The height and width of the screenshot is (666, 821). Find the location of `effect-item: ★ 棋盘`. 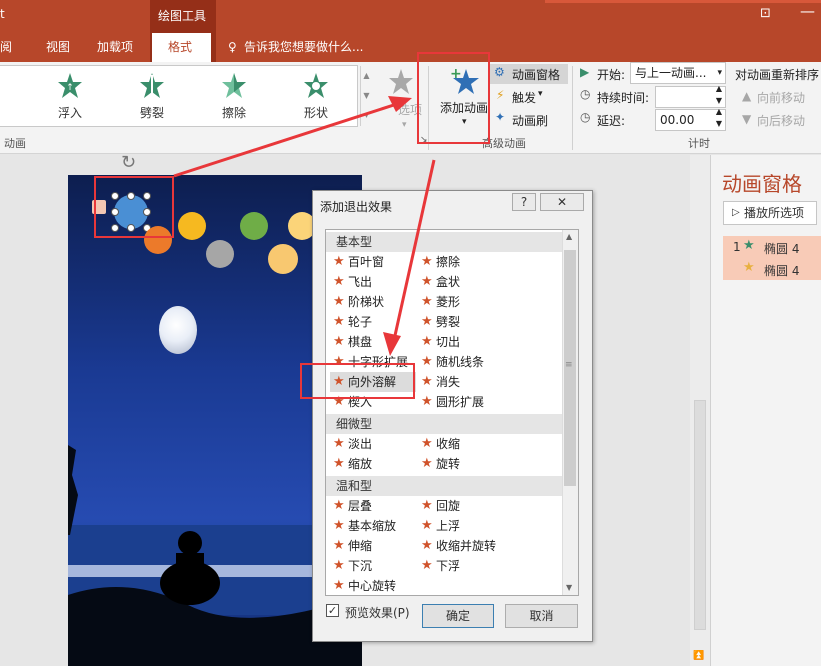

effect-item: ★ 棋盘 is located at coordinates (351, 342).